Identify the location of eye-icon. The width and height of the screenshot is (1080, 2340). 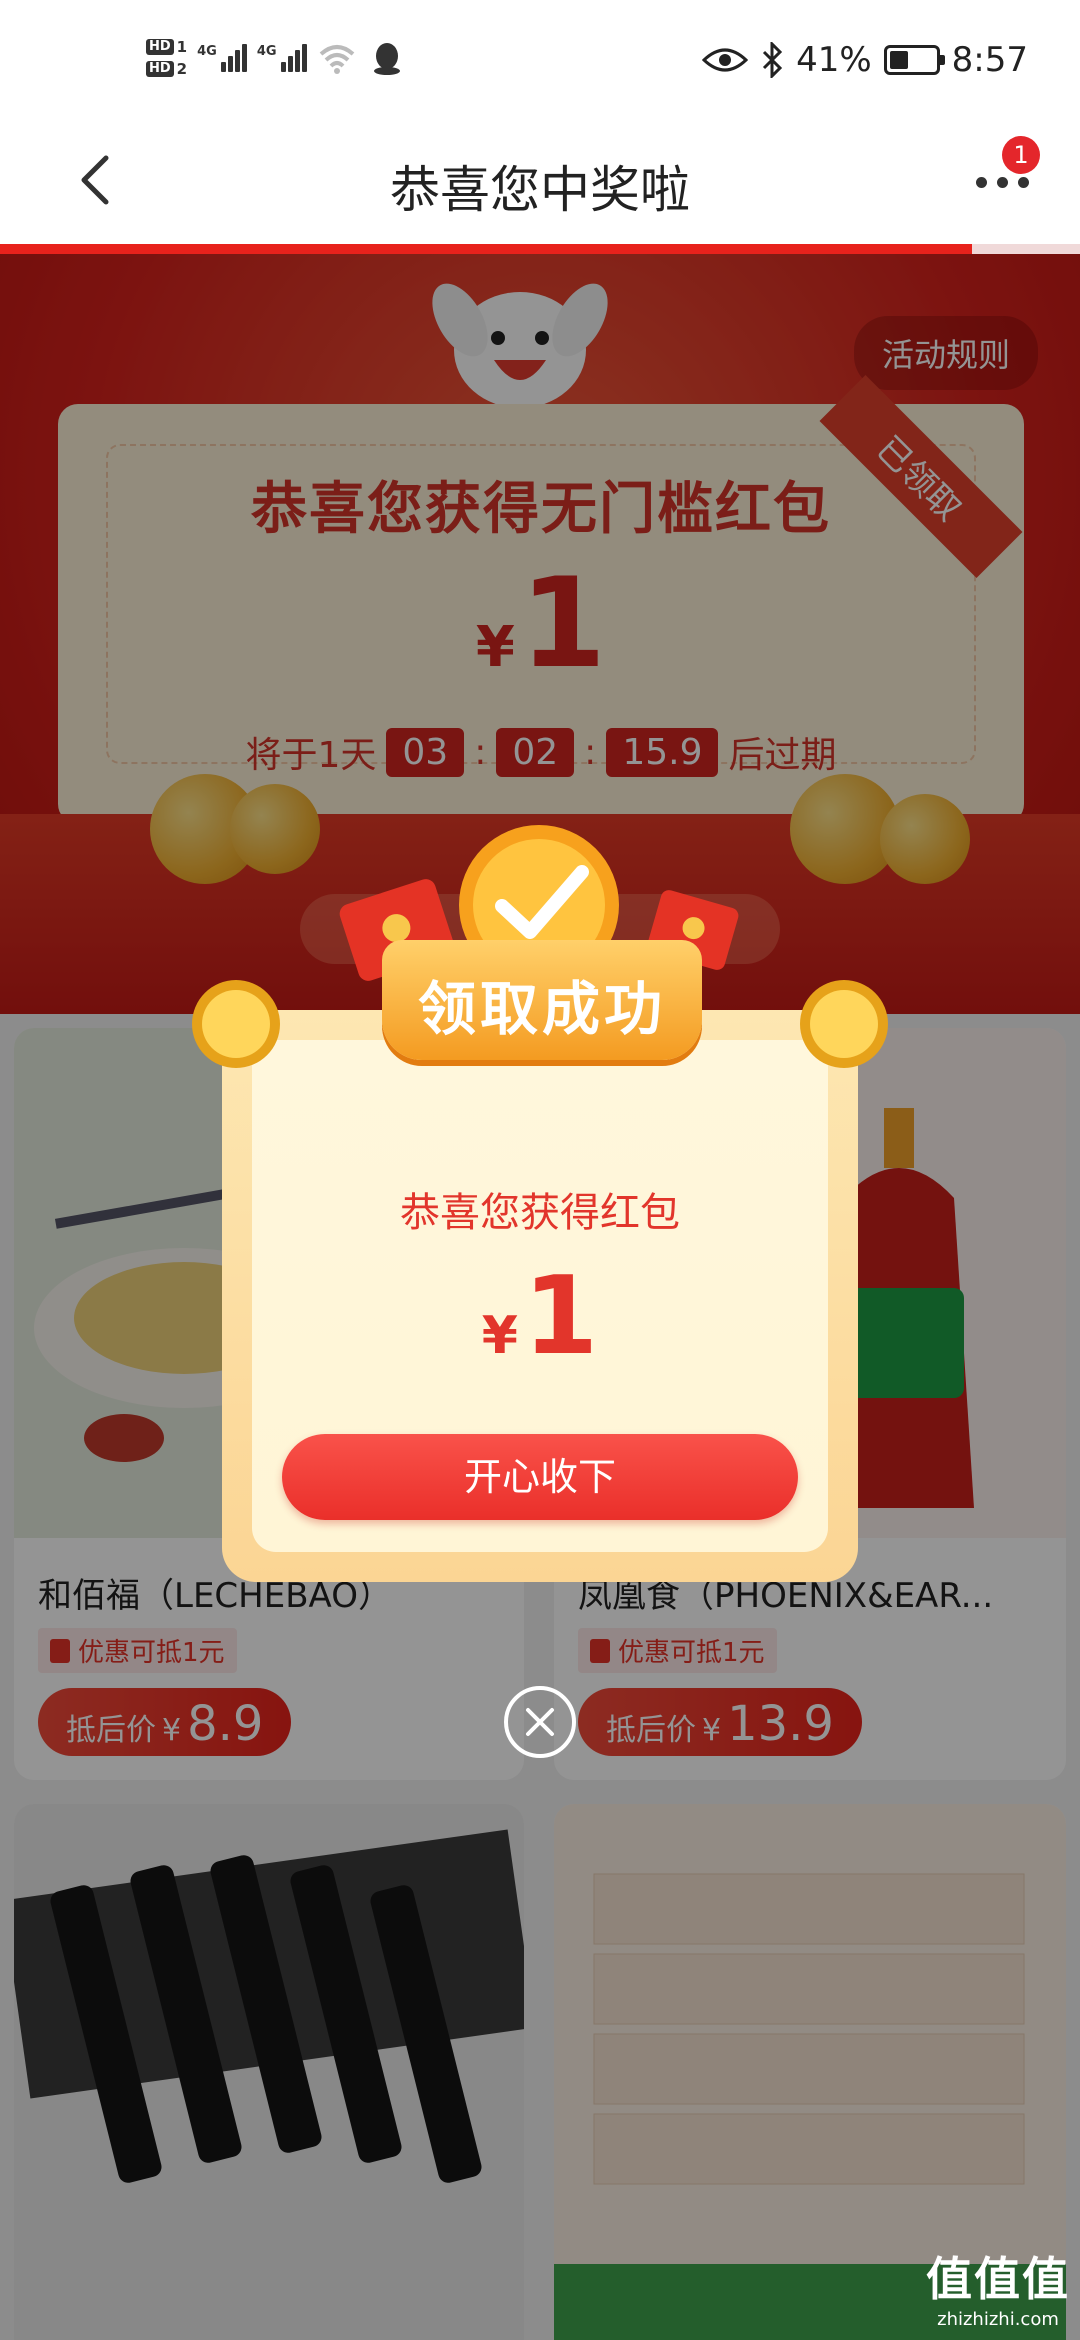
(725, 60).